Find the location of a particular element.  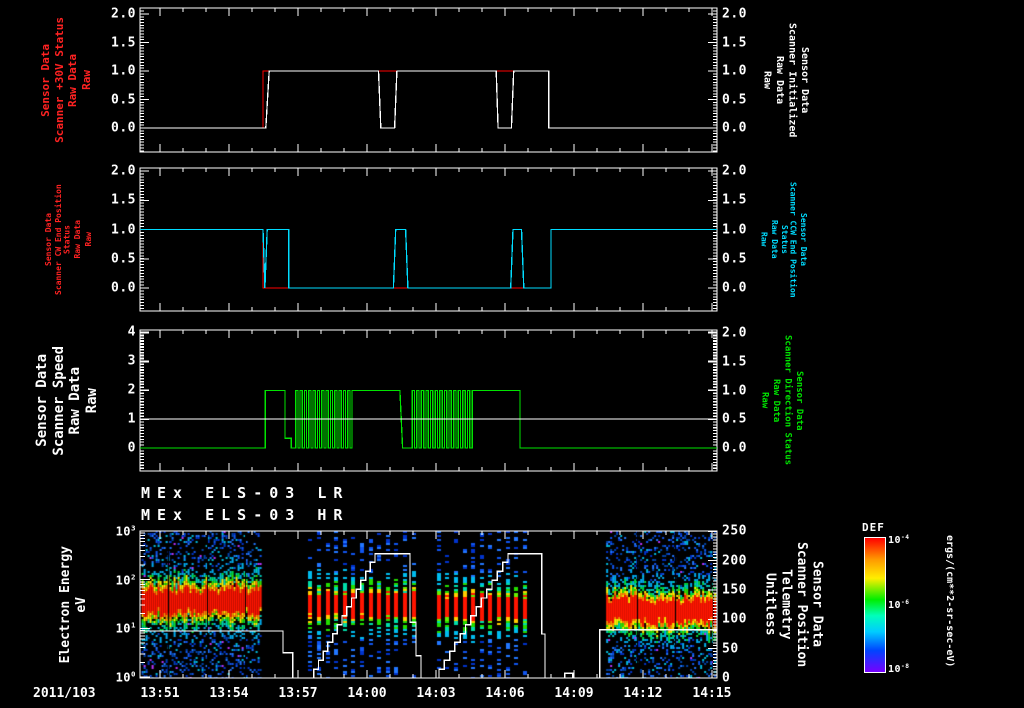

axis-label-line: Scanner Initialized is located at coordinates (792, 80).